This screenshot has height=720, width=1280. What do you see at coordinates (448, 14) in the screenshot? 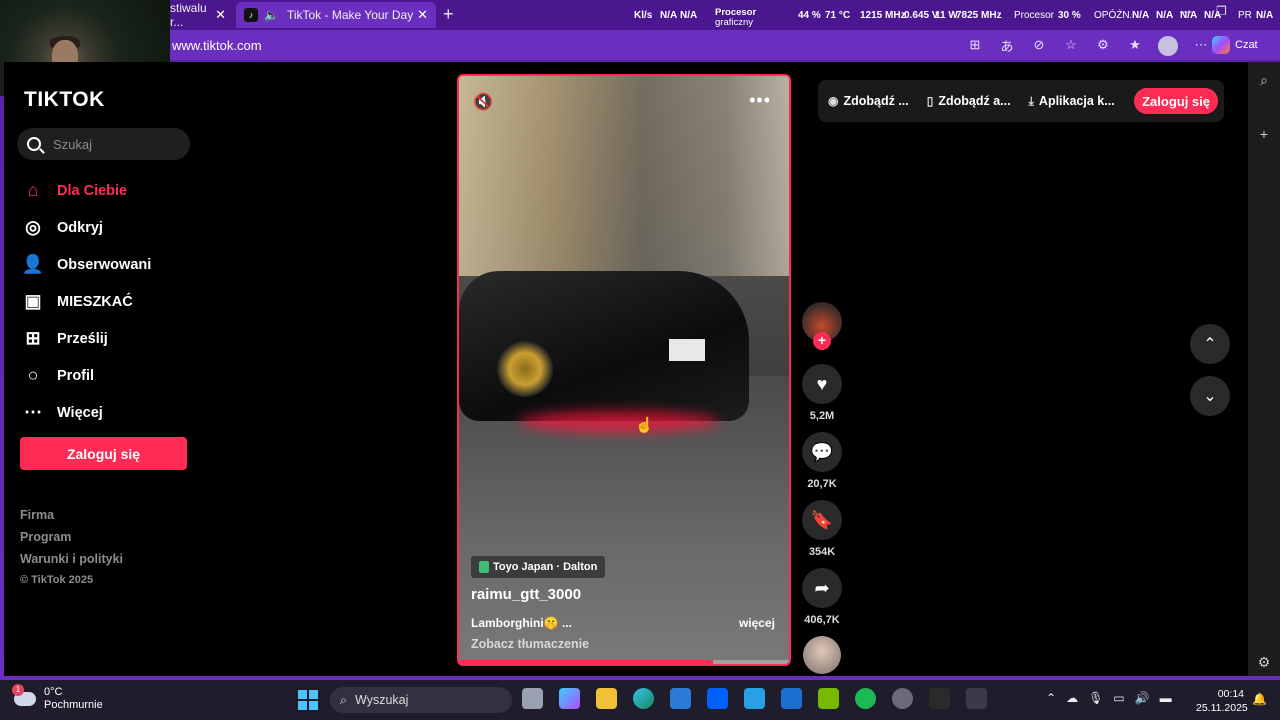
I see `new-tab-button: +` at bounding box center [448, 14].